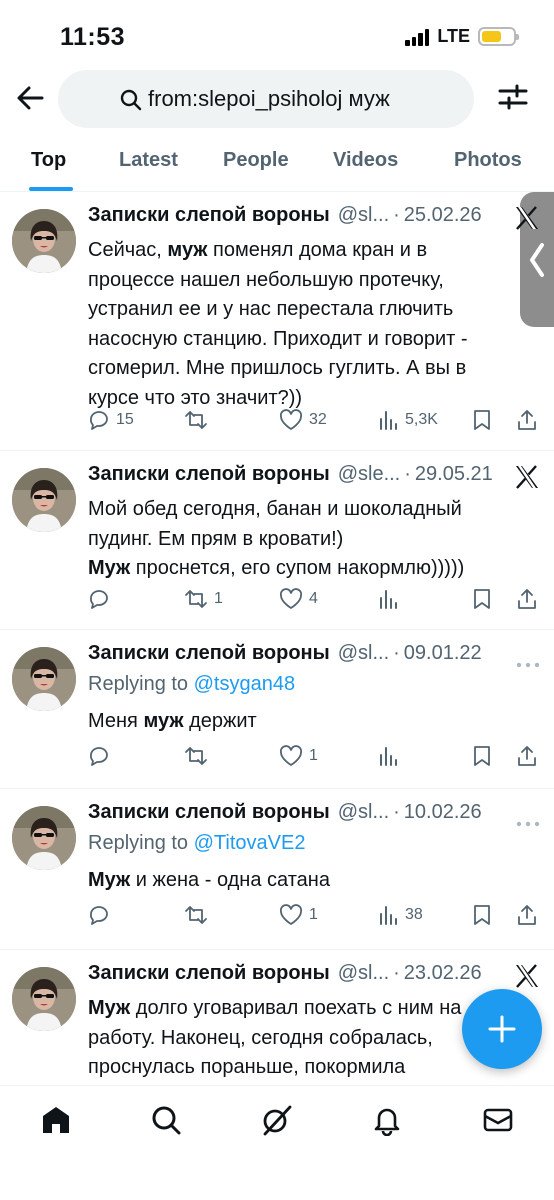  Describe the element at coordinates (488, 160) in the screenshot. I see `tab-photos: Photos` at that location.